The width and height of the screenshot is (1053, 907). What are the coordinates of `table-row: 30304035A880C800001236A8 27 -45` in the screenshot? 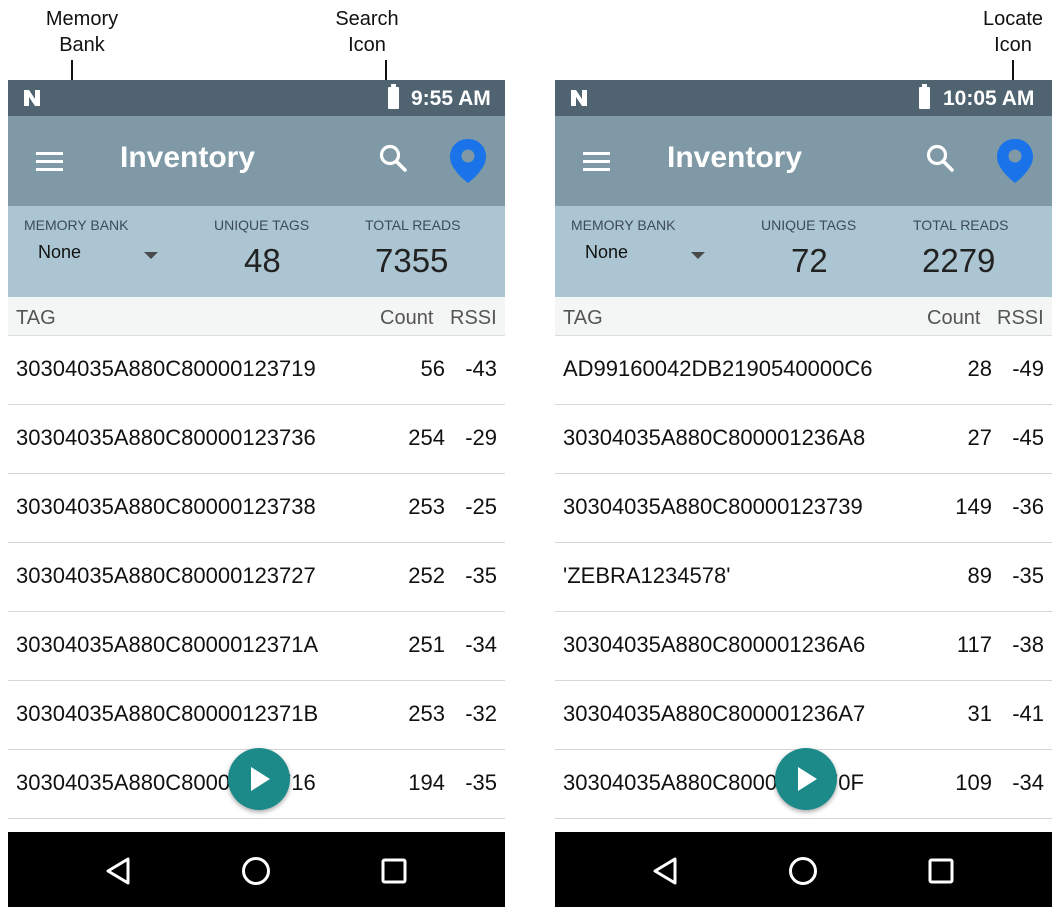 It's located at (803, 439).